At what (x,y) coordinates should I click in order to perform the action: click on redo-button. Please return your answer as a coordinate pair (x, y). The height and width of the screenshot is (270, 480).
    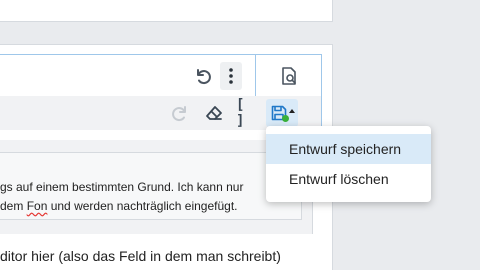
    Looking at the image, I should click on (180, 113).